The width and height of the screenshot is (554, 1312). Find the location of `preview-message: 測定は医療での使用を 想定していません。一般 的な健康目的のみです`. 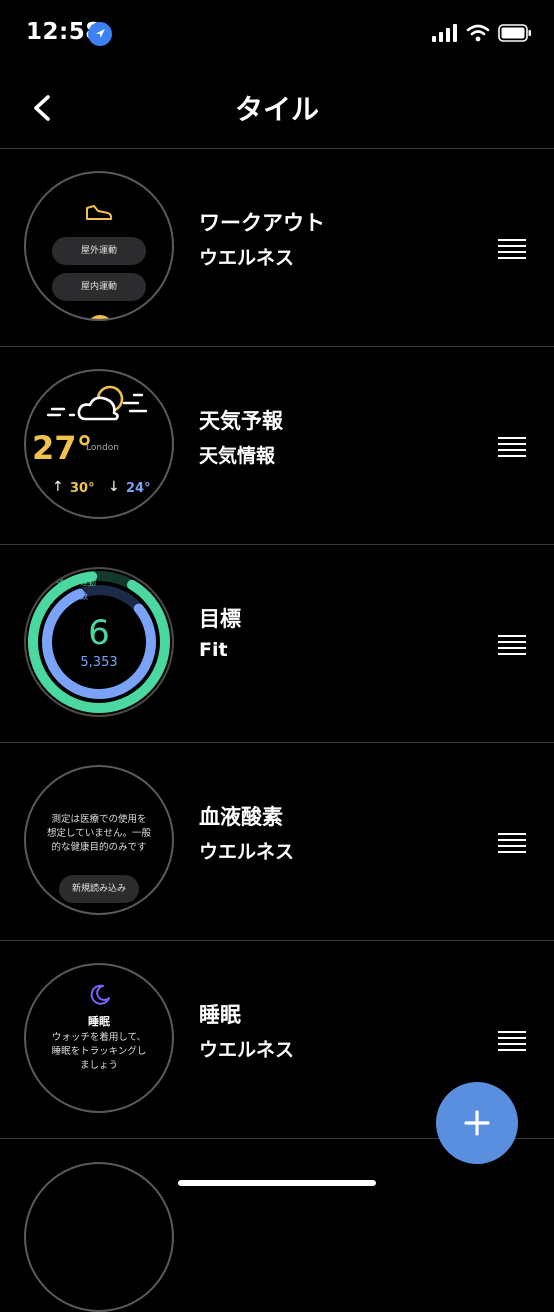

preview-message: 測定は医療での使用を 想定していません。一般 的な健康目的のみです is located at coordinates (99, 833).